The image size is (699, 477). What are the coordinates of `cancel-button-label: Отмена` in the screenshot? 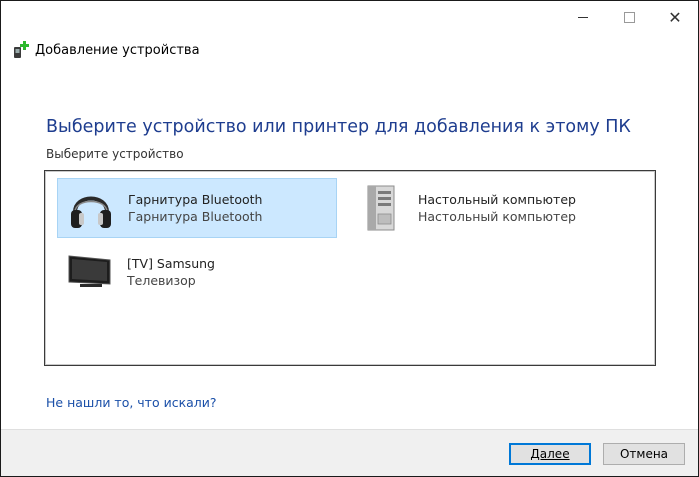 It's located at (644, 454).